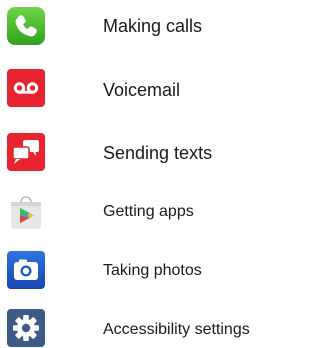 This screenshot has height=348, width=320. Describe the element at coordinates (148, 211) in the screenshot. I see `list-item-label: Getting apps` at that location.